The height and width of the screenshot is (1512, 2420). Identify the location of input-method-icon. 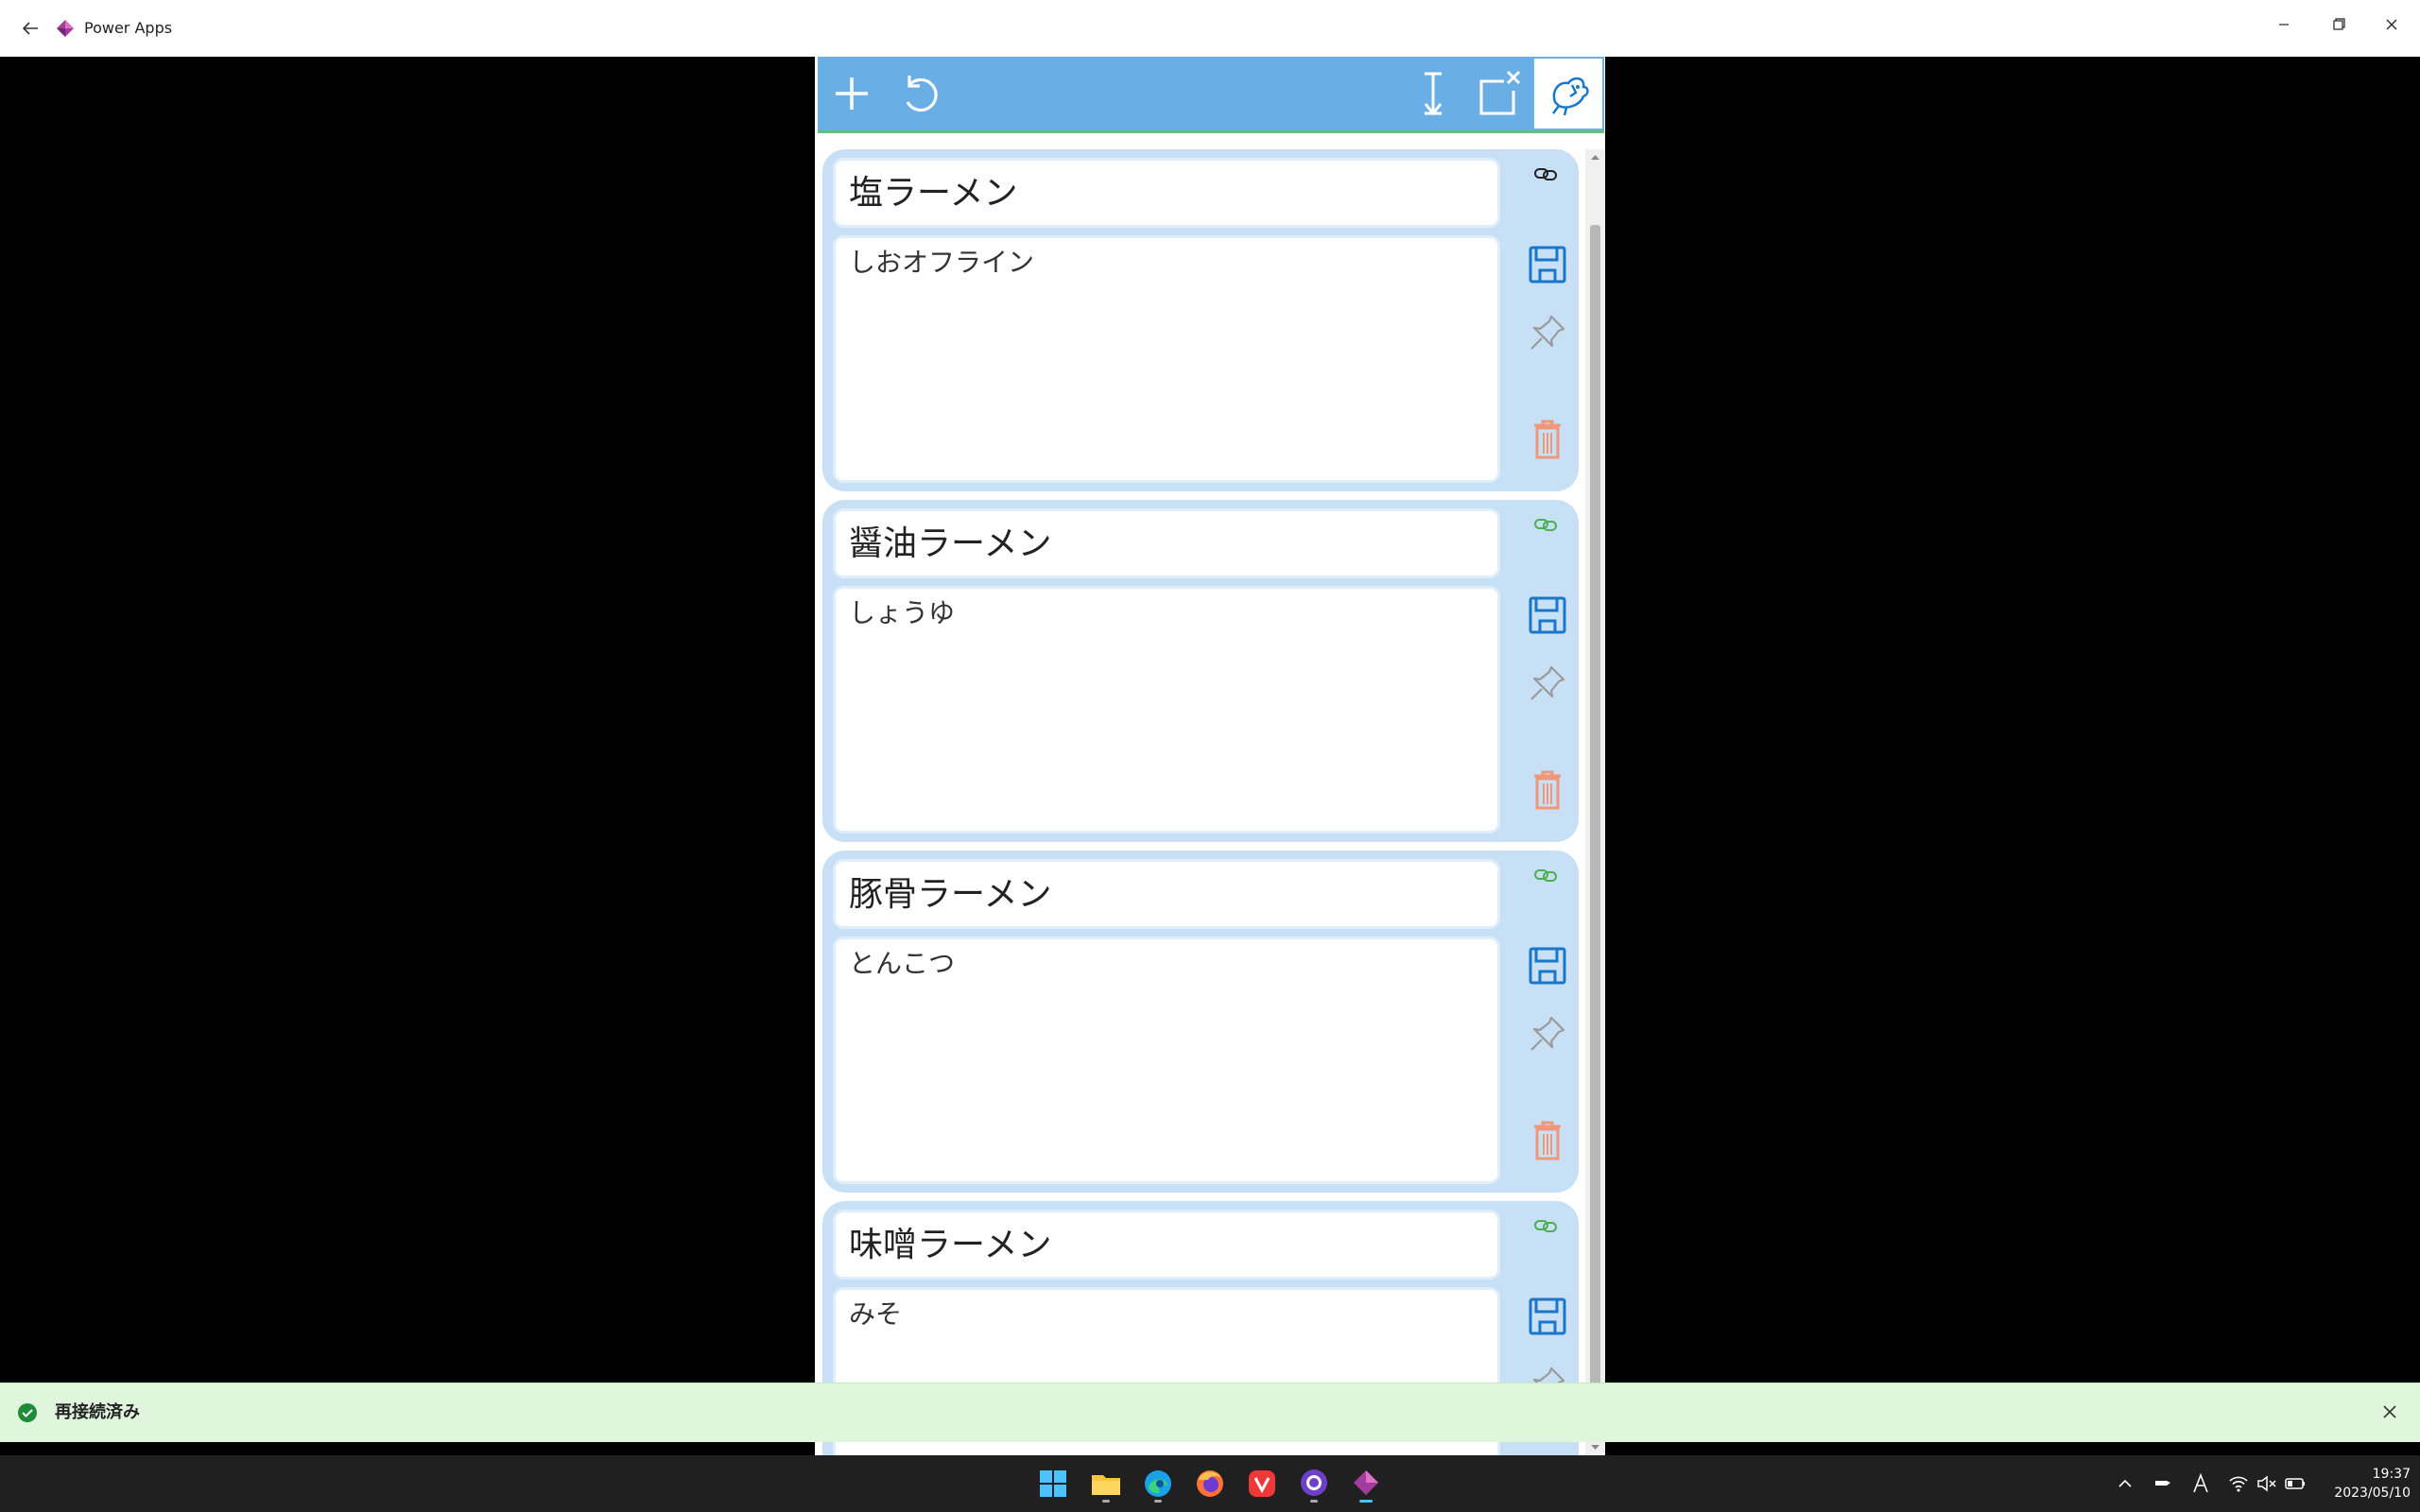
(2200, 1483).